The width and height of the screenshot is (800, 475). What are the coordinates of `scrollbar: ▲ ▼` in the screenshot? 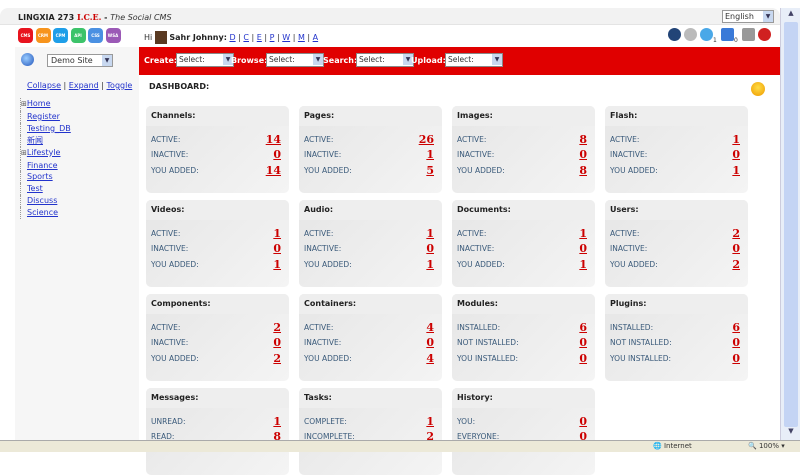 It's located at (790, 224).